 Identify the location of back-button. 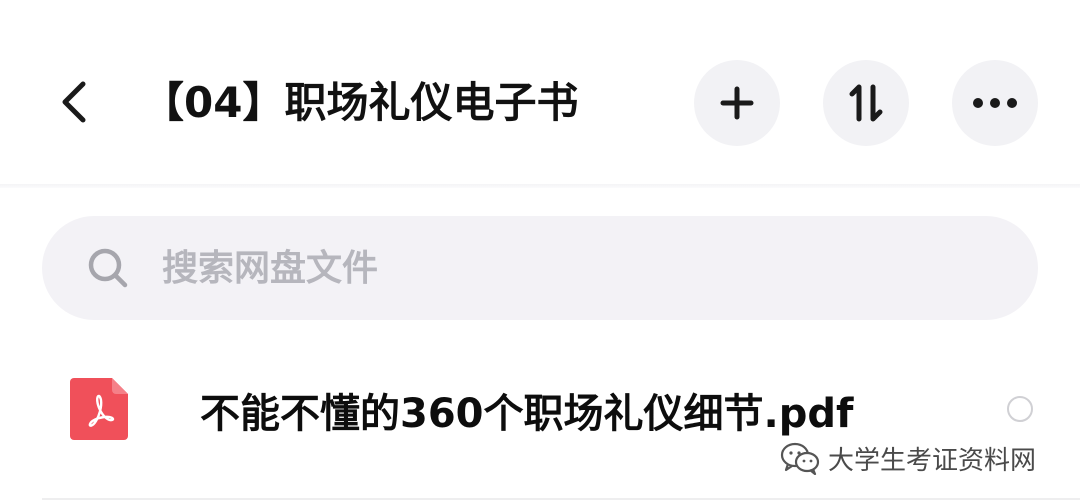
(74, 102).